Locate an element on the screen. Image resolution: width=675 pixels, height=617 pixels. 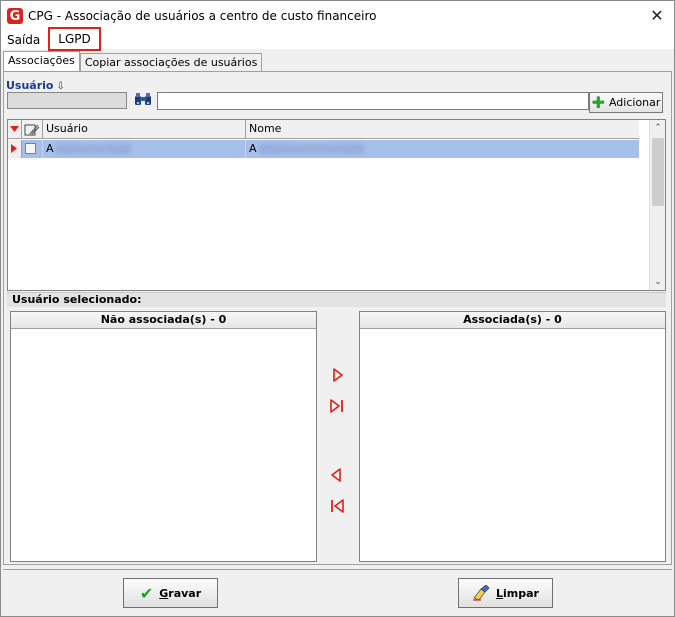
table-row: A A is located at coordinates (323, 149).